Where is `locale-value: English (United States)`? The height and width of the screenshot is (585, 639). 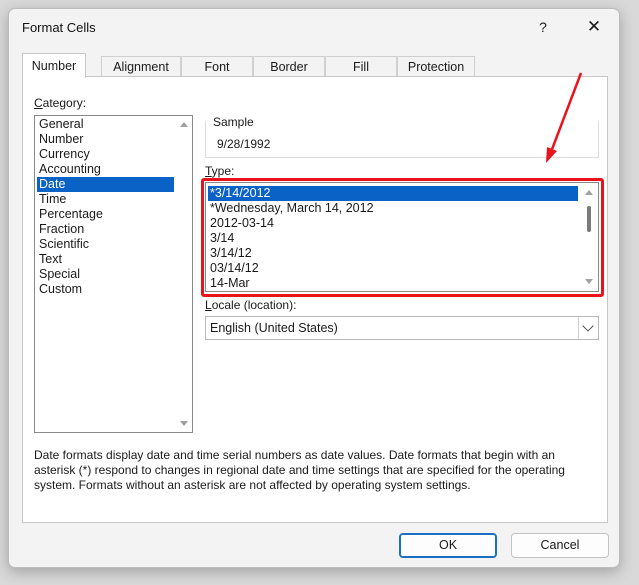
locale-value: English (United States) is located at coordinates (274, 328).